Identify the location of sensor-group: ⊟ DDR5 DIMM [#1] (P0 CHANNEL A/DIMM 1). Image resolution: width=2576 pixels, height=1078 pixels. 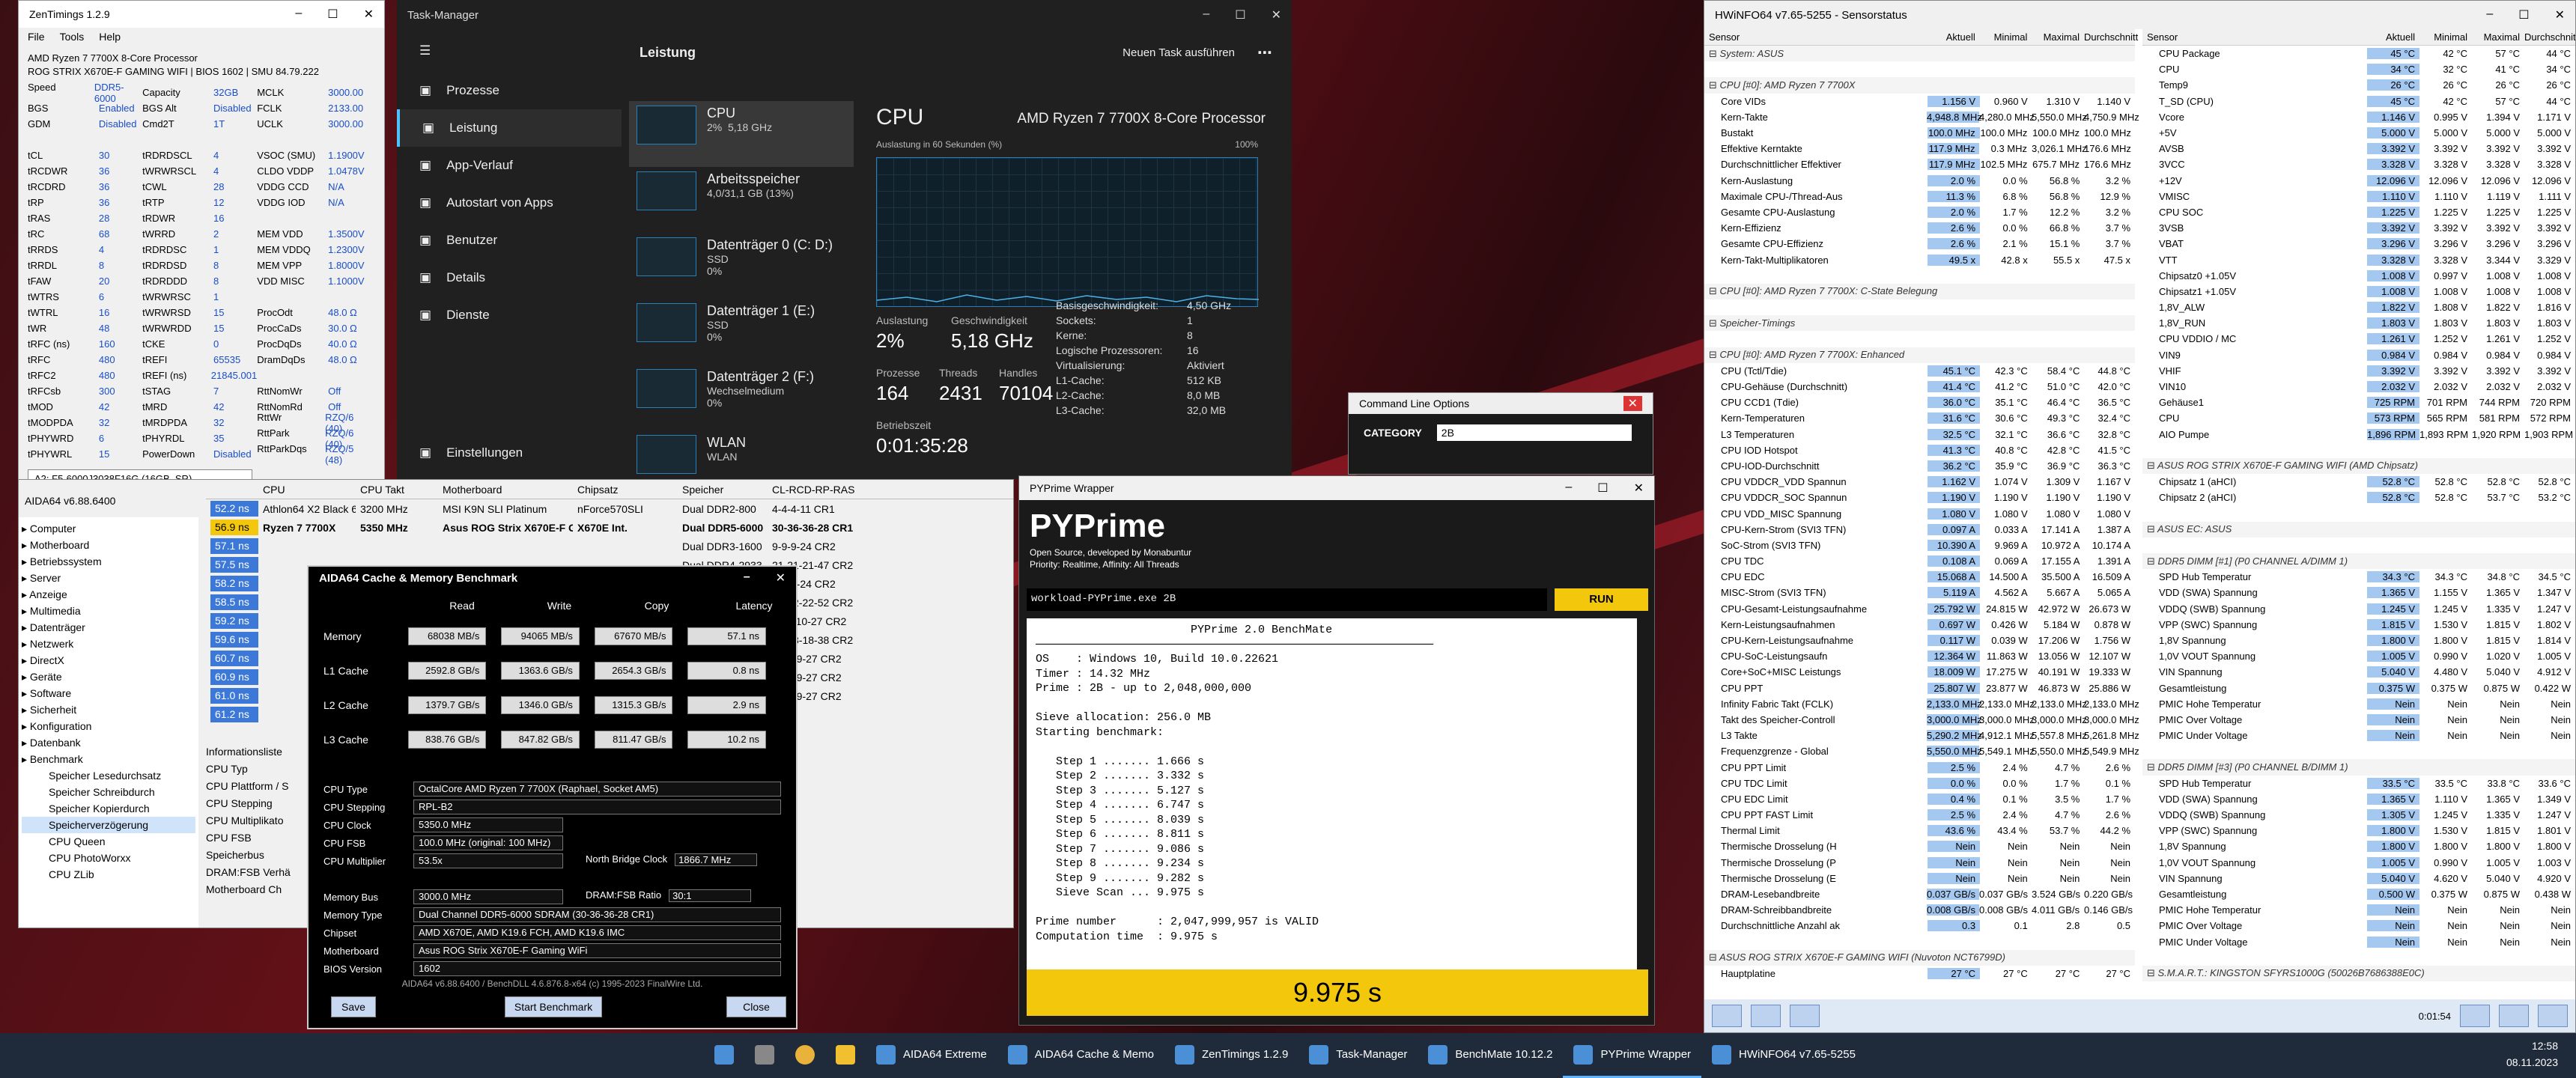
(2358, 561).